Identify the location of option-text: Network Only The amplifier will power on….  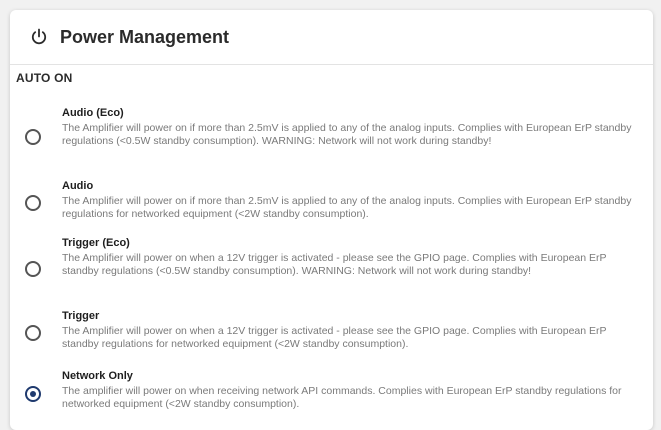
(347, 390).